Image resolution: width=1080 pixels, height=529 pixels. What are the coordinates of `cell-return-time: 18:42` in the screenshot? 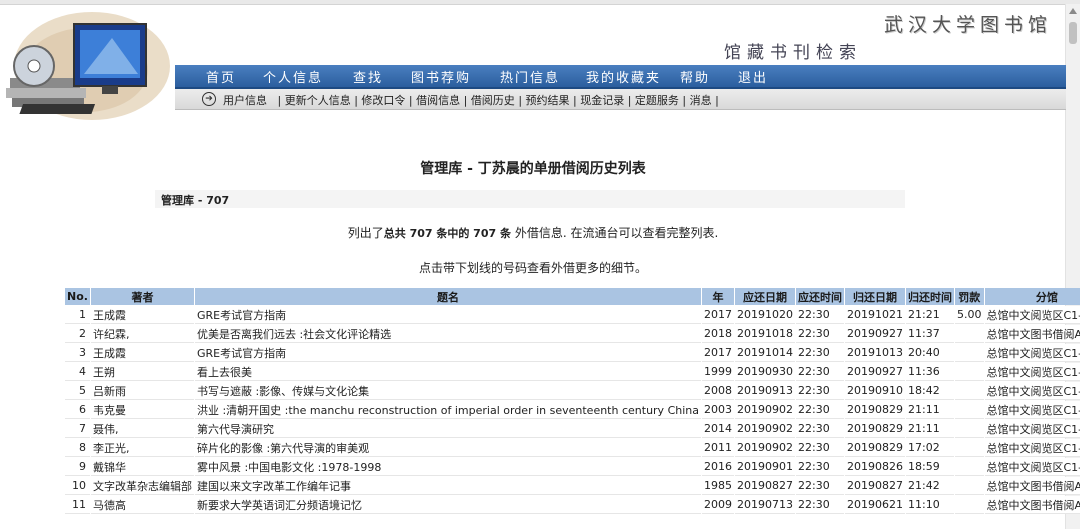 It's located at (930, 391).